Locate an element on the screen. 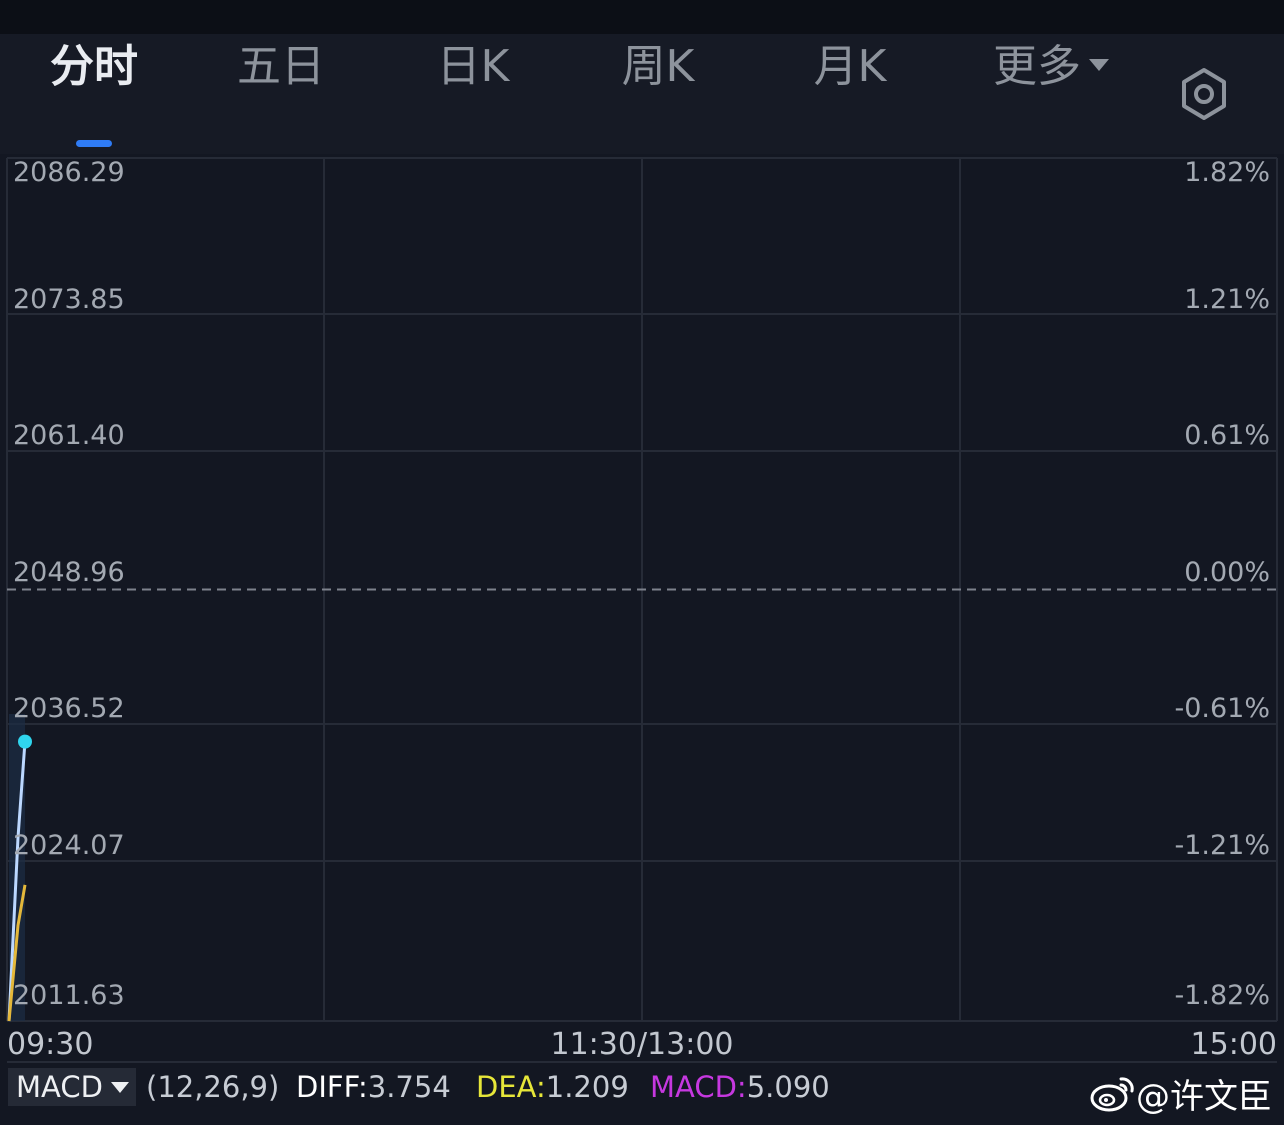 This screenshot has height=1125, width=1284. y-axis-label-right: -0.61% is located at coordinates (1222, 708).